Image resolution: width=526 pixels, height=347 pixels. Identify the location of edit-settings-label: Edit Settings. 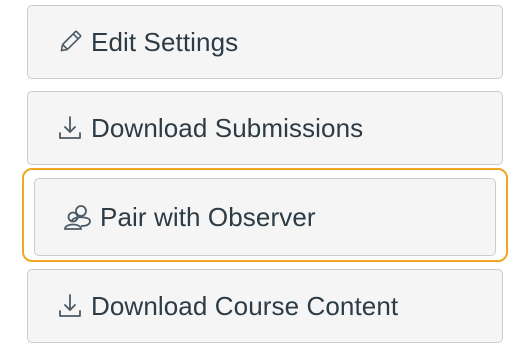
(165, 41).